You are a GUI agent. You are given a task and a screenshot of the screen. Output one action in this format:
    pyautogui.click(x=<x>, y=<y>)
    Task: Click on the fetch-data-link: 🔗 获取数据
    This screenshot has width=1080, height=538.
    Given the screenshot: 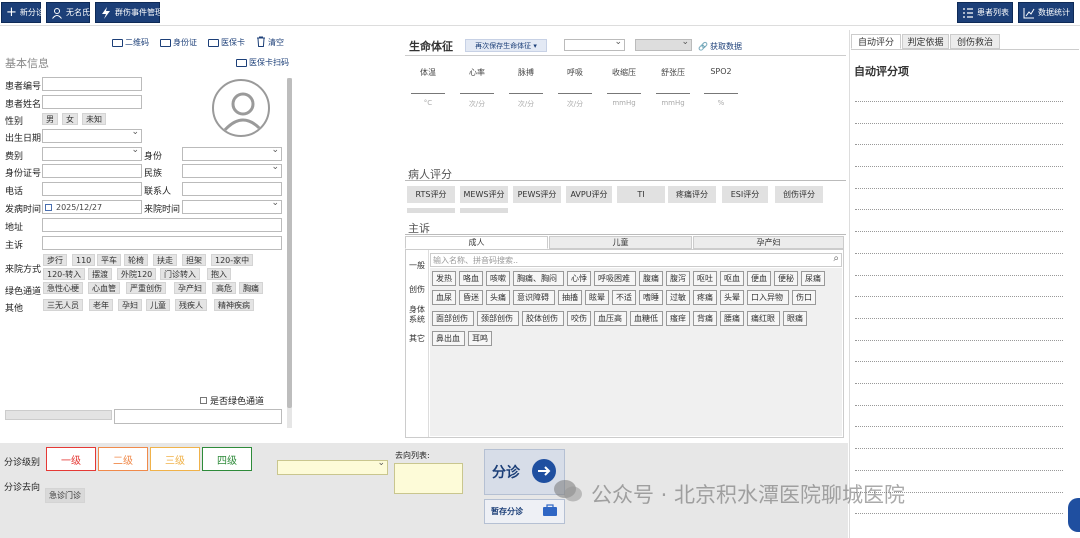 What is the action you would take?
    pyautogui.click(x=720, y=46)
    